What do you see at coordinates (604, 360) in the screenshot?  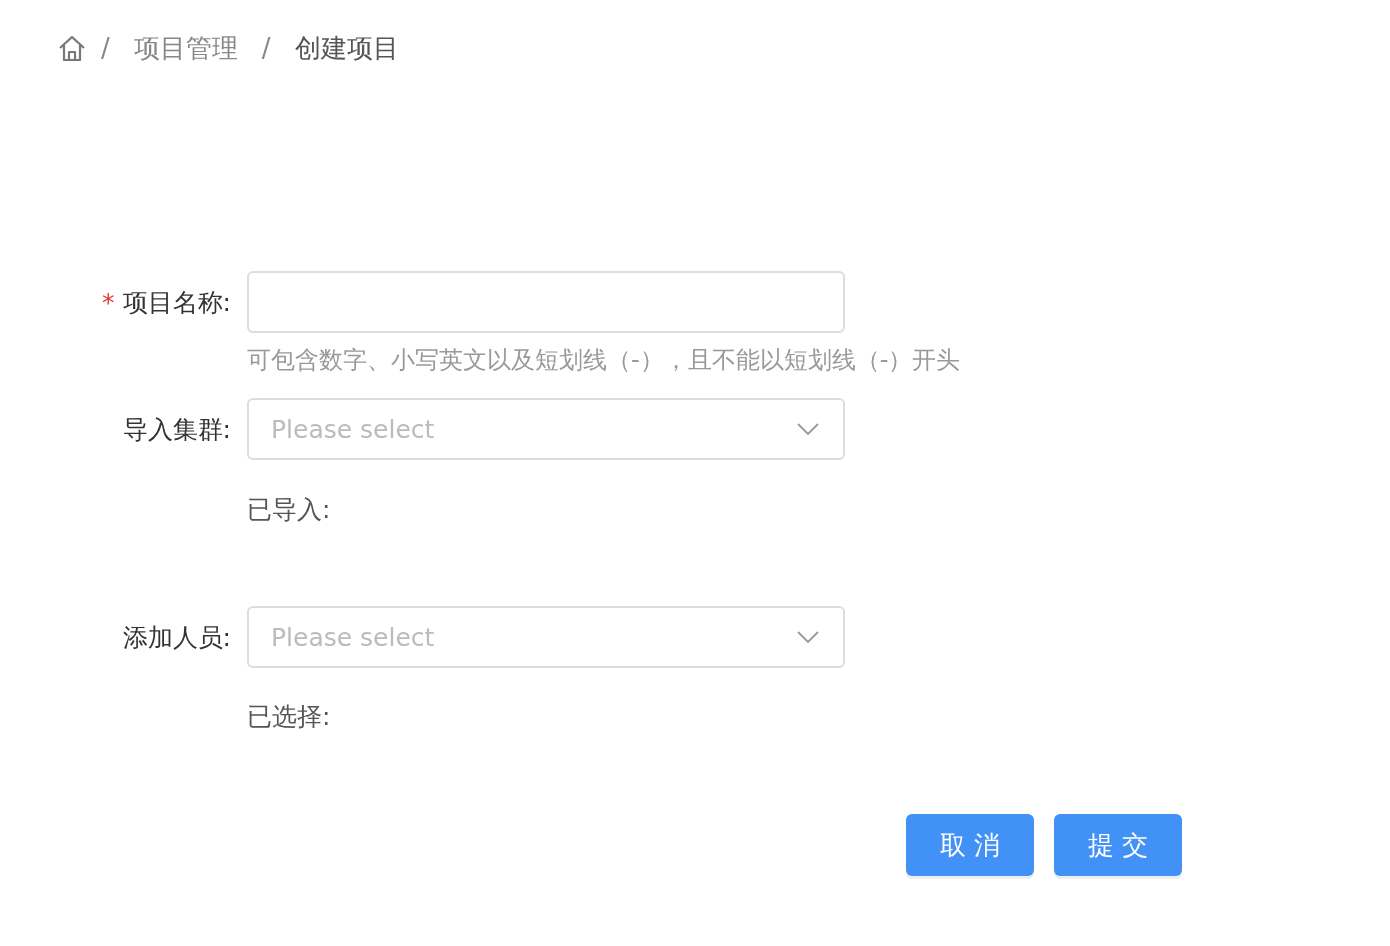 I see `field-hint: 可包含数字、小写英文以及短划线（-），且不能以短划线（-）开头` at bounding box center [604, 360].